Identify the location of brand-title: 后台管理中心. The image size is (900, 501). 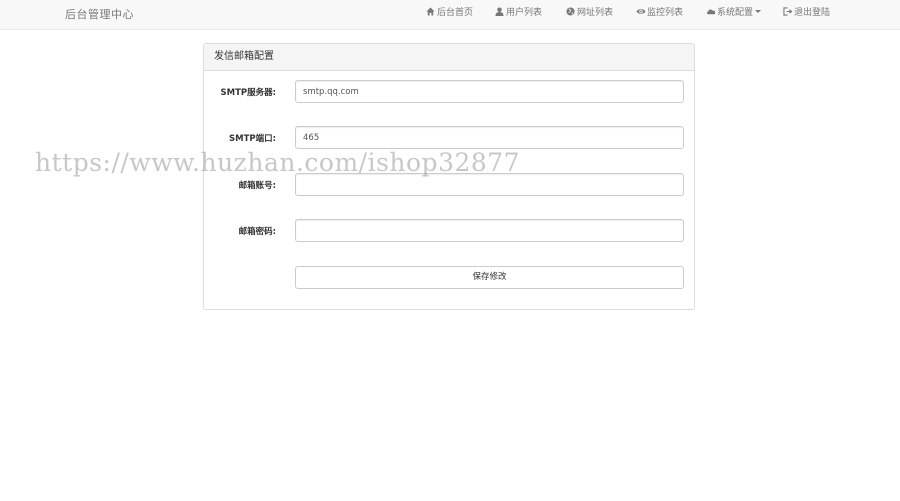
(99, 14).